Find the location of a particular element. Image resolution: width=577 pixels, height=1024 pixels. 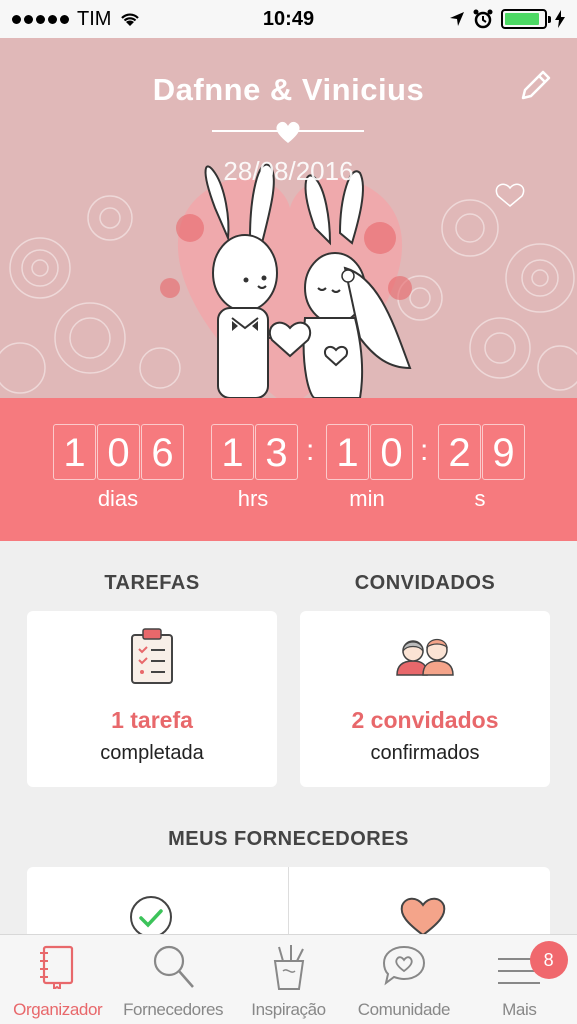

tasks-section-title: TAREFAS is located at coordinates (152, 583).